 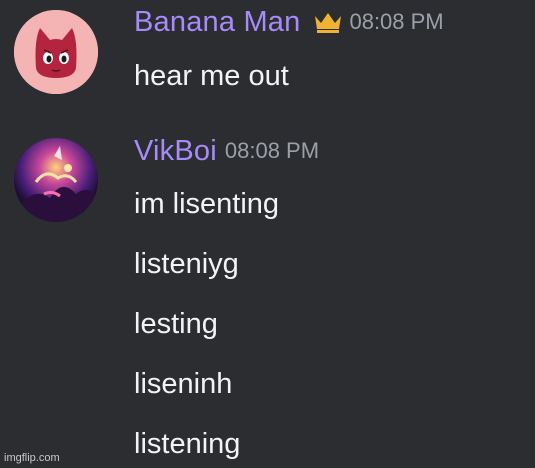 I want to click on message-text: lesting, so click(x=176, y=324).